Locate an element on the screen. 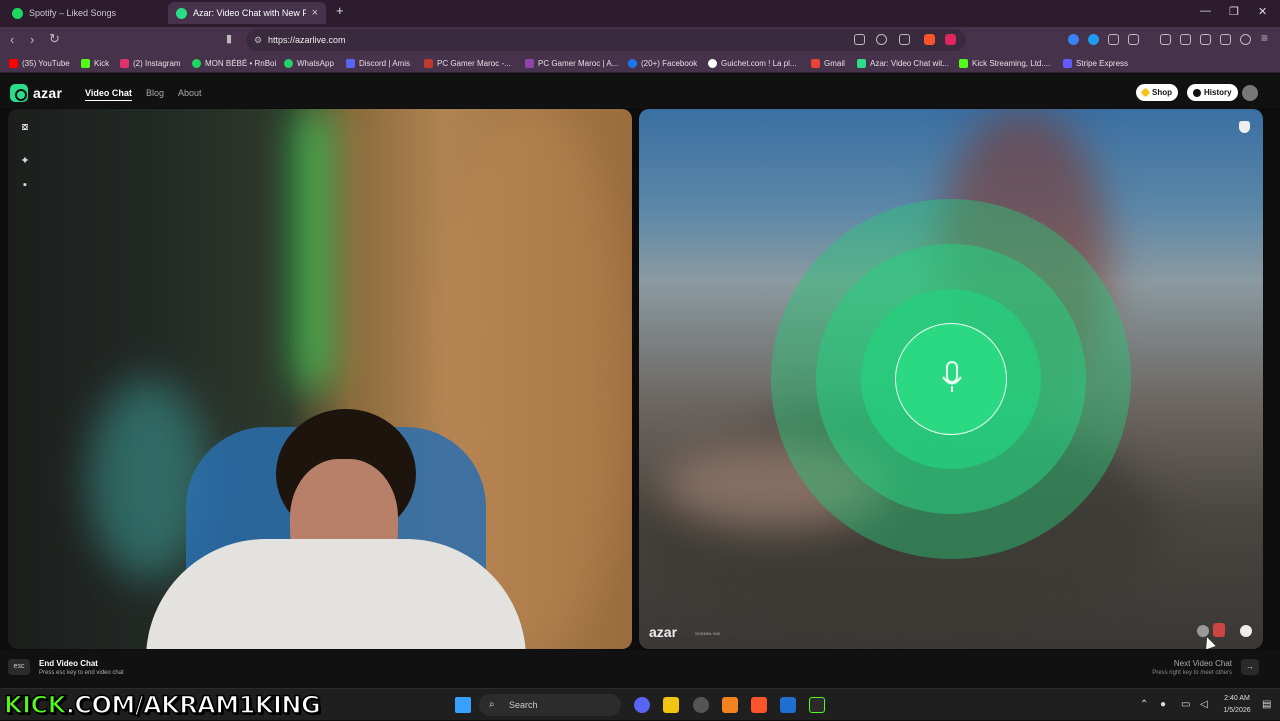  azar-icon is located at coordinates (181, 13).